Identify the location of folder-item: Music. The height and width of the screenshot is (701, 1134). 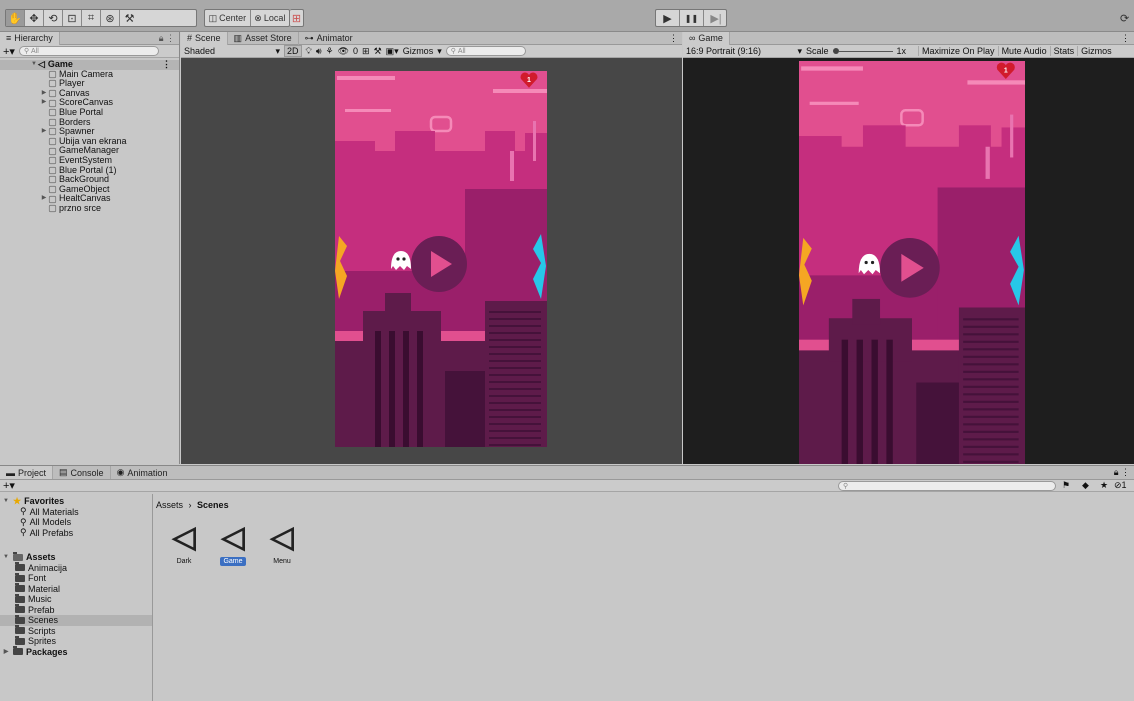
(76, 599).